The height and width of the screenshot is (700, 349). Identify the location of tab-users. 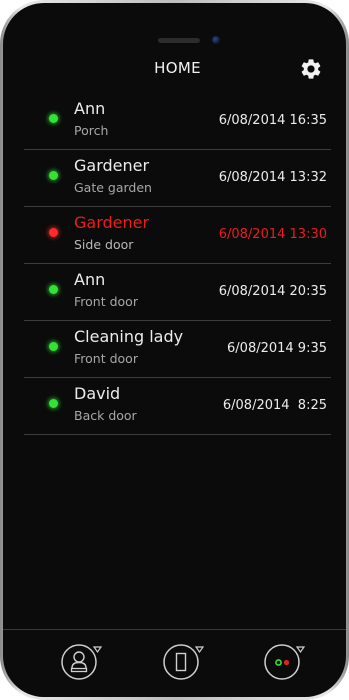
(81, 662).